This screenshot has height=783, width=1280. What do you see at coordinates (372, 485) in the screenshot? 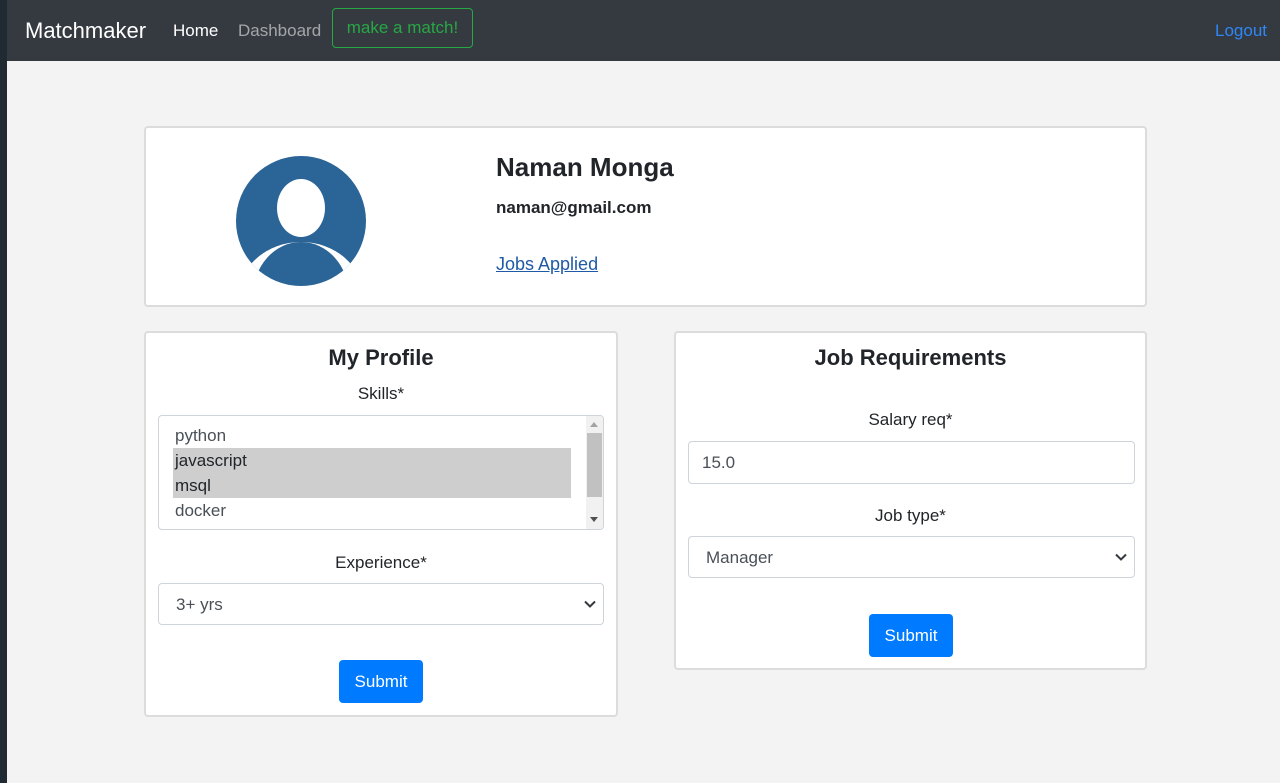
I see `skill-option-msql: msql` at bounding box center [372, 485].